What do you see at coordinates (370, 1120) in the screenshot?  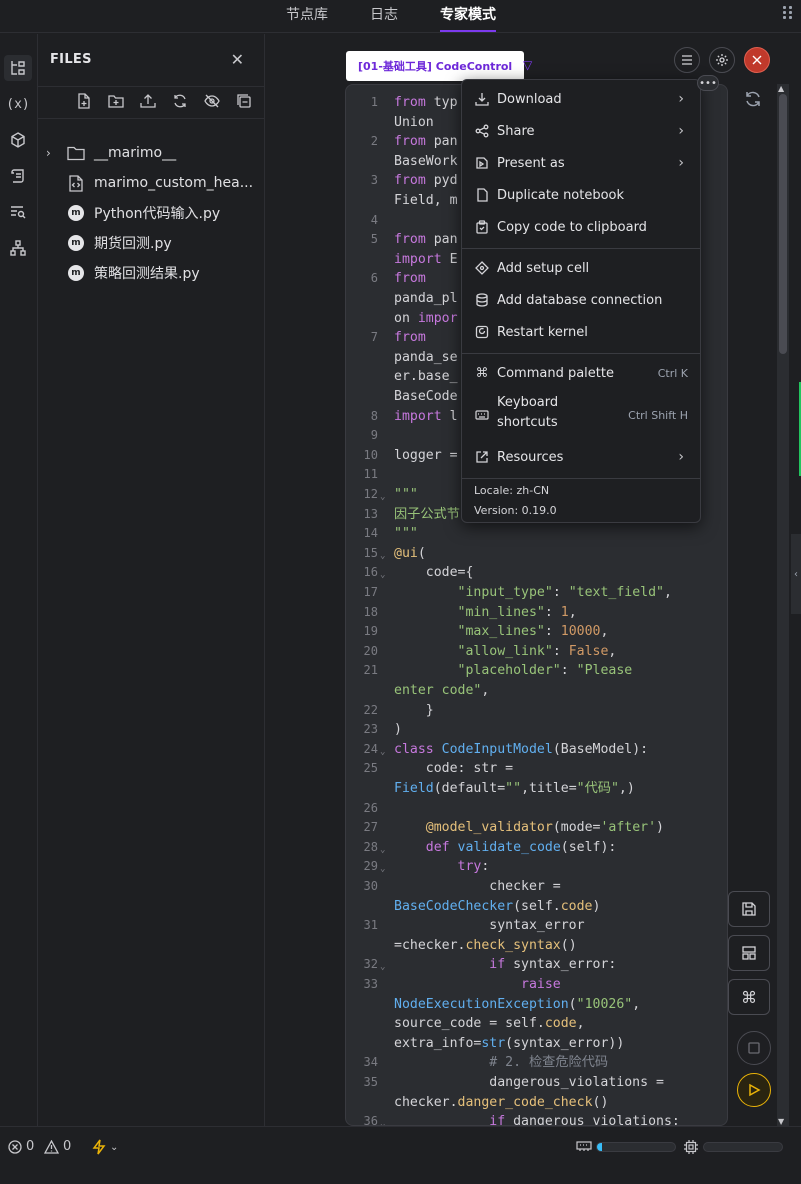 I see `line-number: 36` at bounding box center [370, 1120].